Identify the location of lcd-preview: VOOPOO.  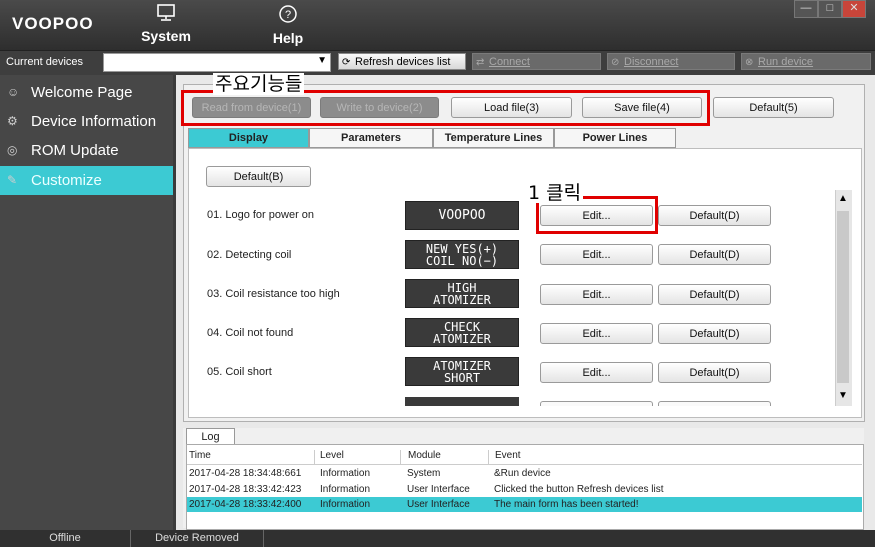
(462, 215).